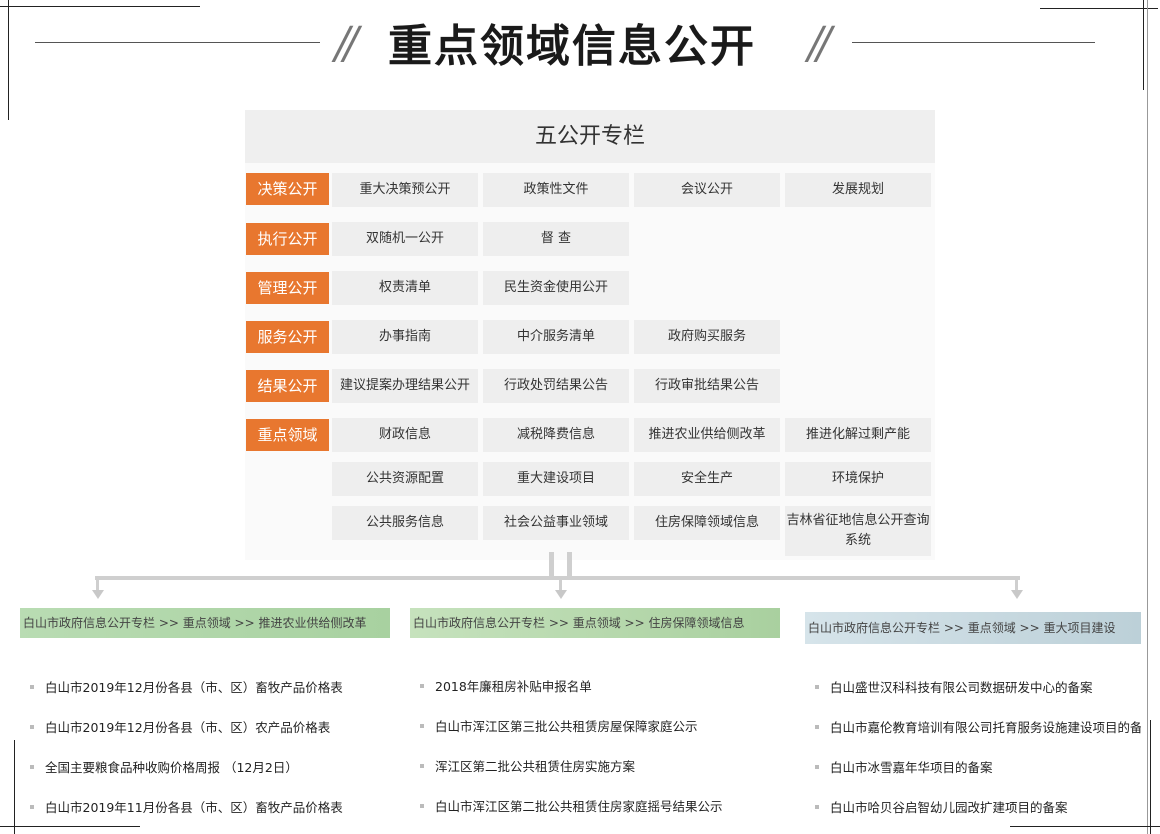  Describe the element at coordinates (287, 435) in the screenshot. I see `category-key-areas: 重点领域` at that location.